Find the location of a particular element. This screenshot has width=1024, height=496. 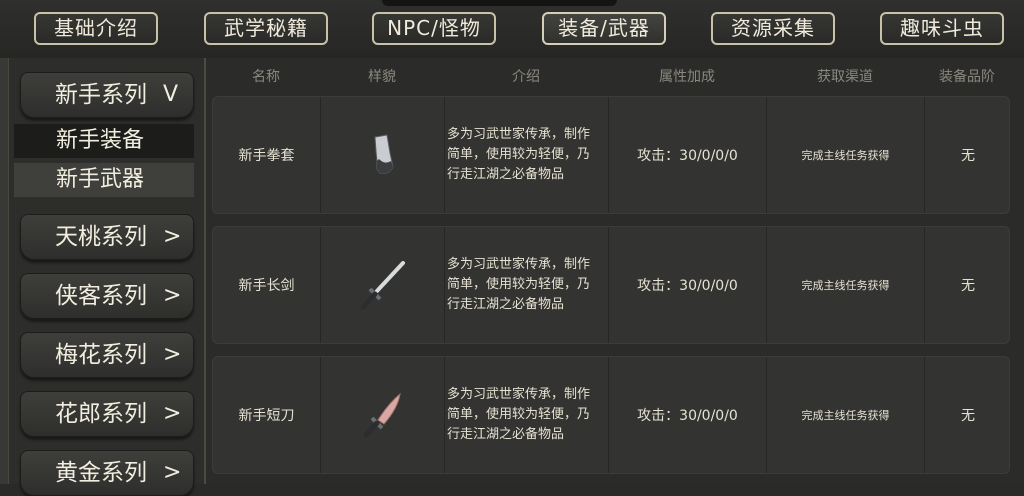

header-name: 名称 is located at coordinates (266, 77).